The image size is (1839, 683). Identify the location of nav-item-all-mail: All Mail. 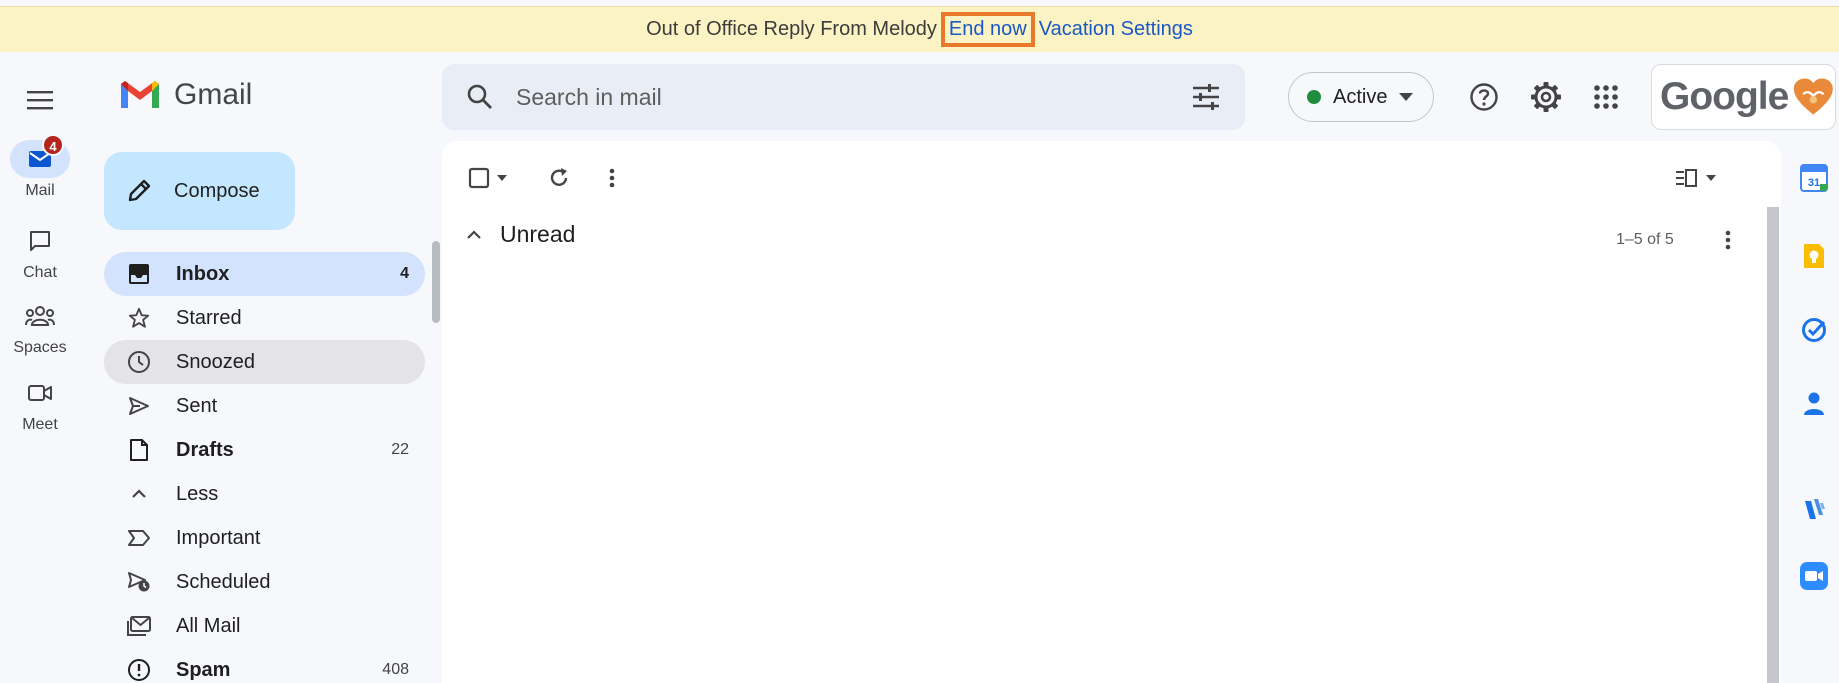
(264, 626).